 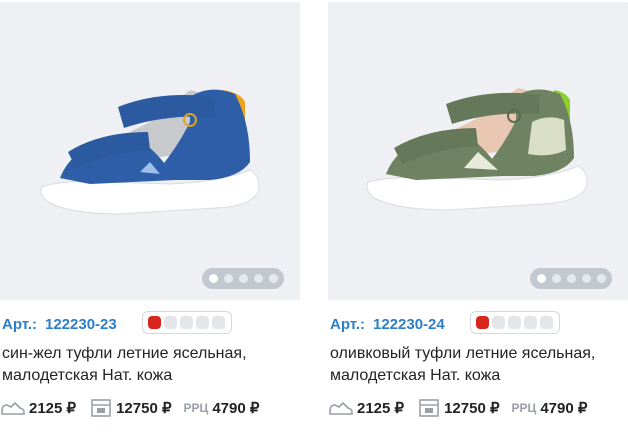 I want to click on article-number: Арт.: 122230-24, so click(x=387, y=324).